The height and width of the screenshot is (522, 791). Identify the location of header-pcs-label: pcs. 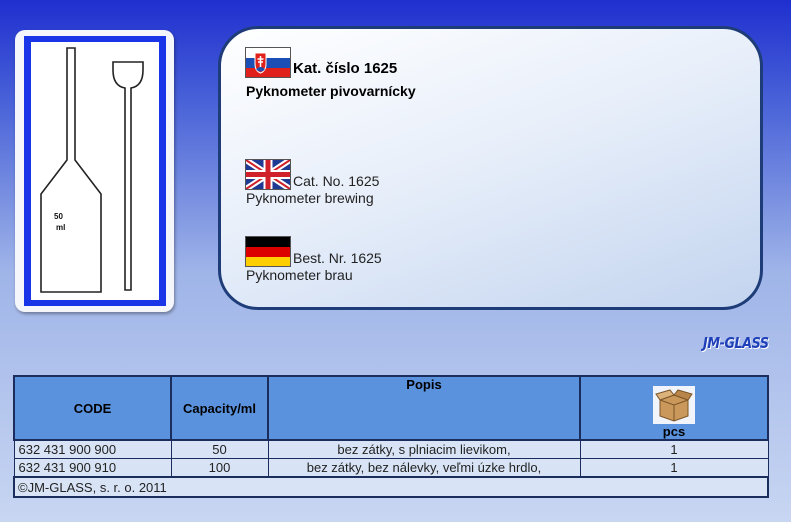
(674, 431).